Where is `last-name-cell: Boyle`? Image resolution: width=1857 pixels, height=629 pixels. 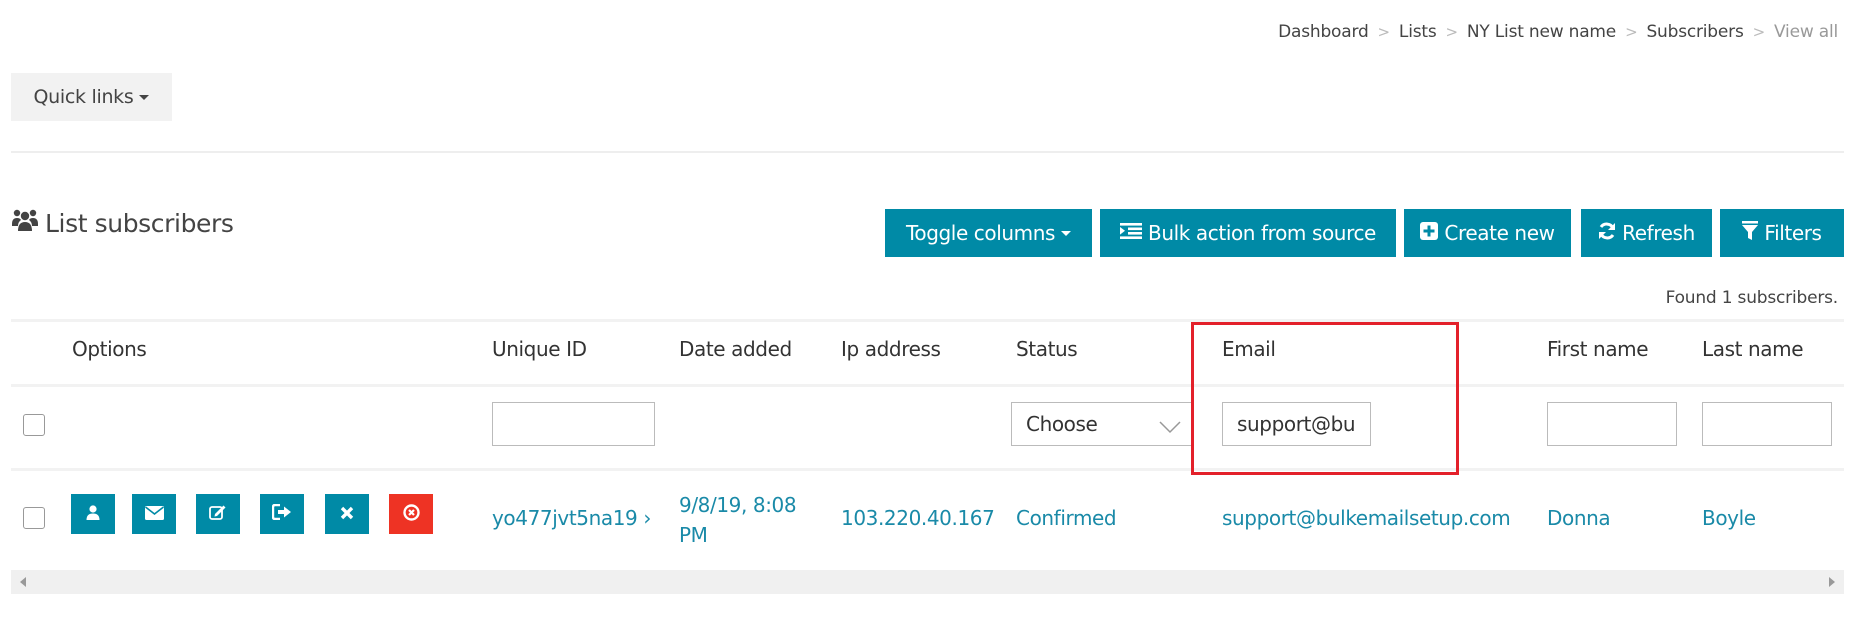
last-name-cell: Boyle is located at coordinates (1729, 518).